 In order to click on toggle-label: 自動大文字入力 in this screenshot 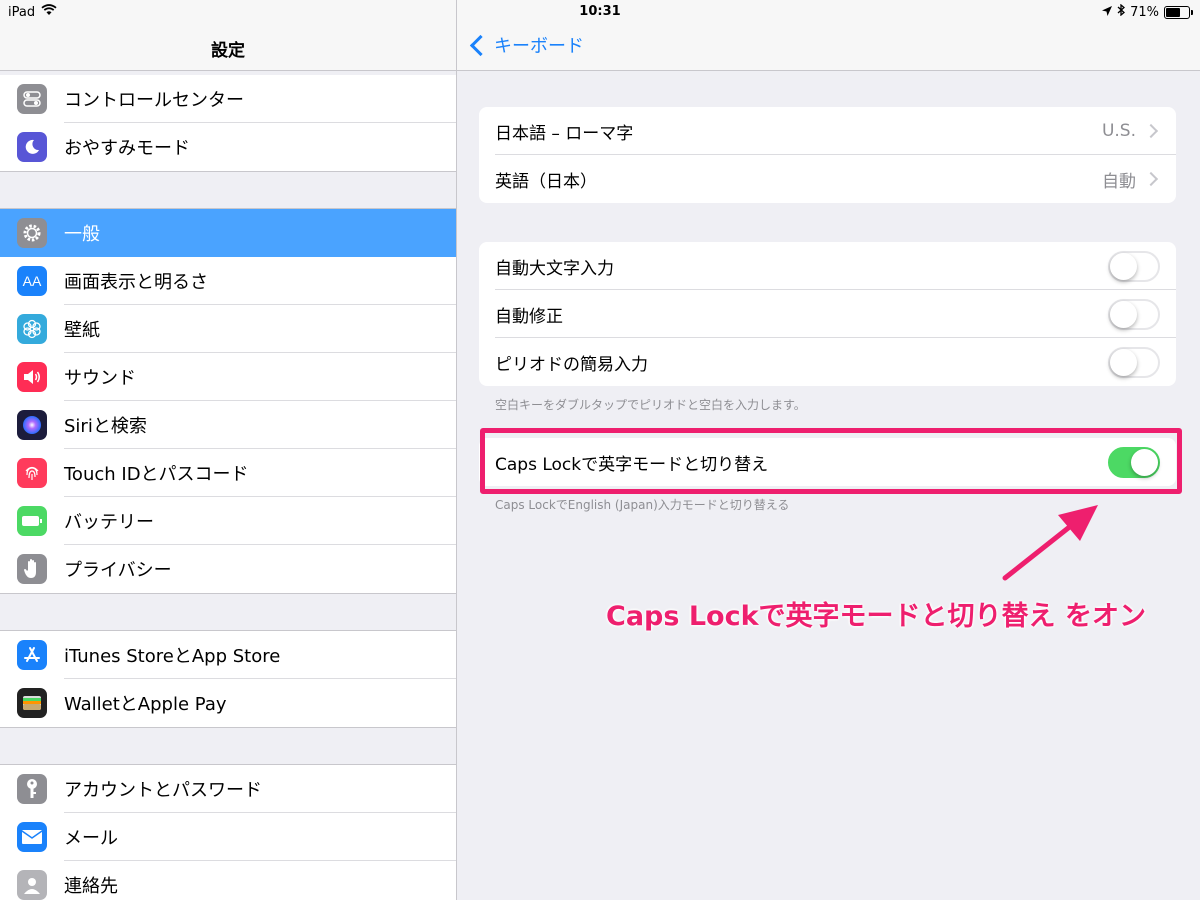, I will do `click(554, 268)`.